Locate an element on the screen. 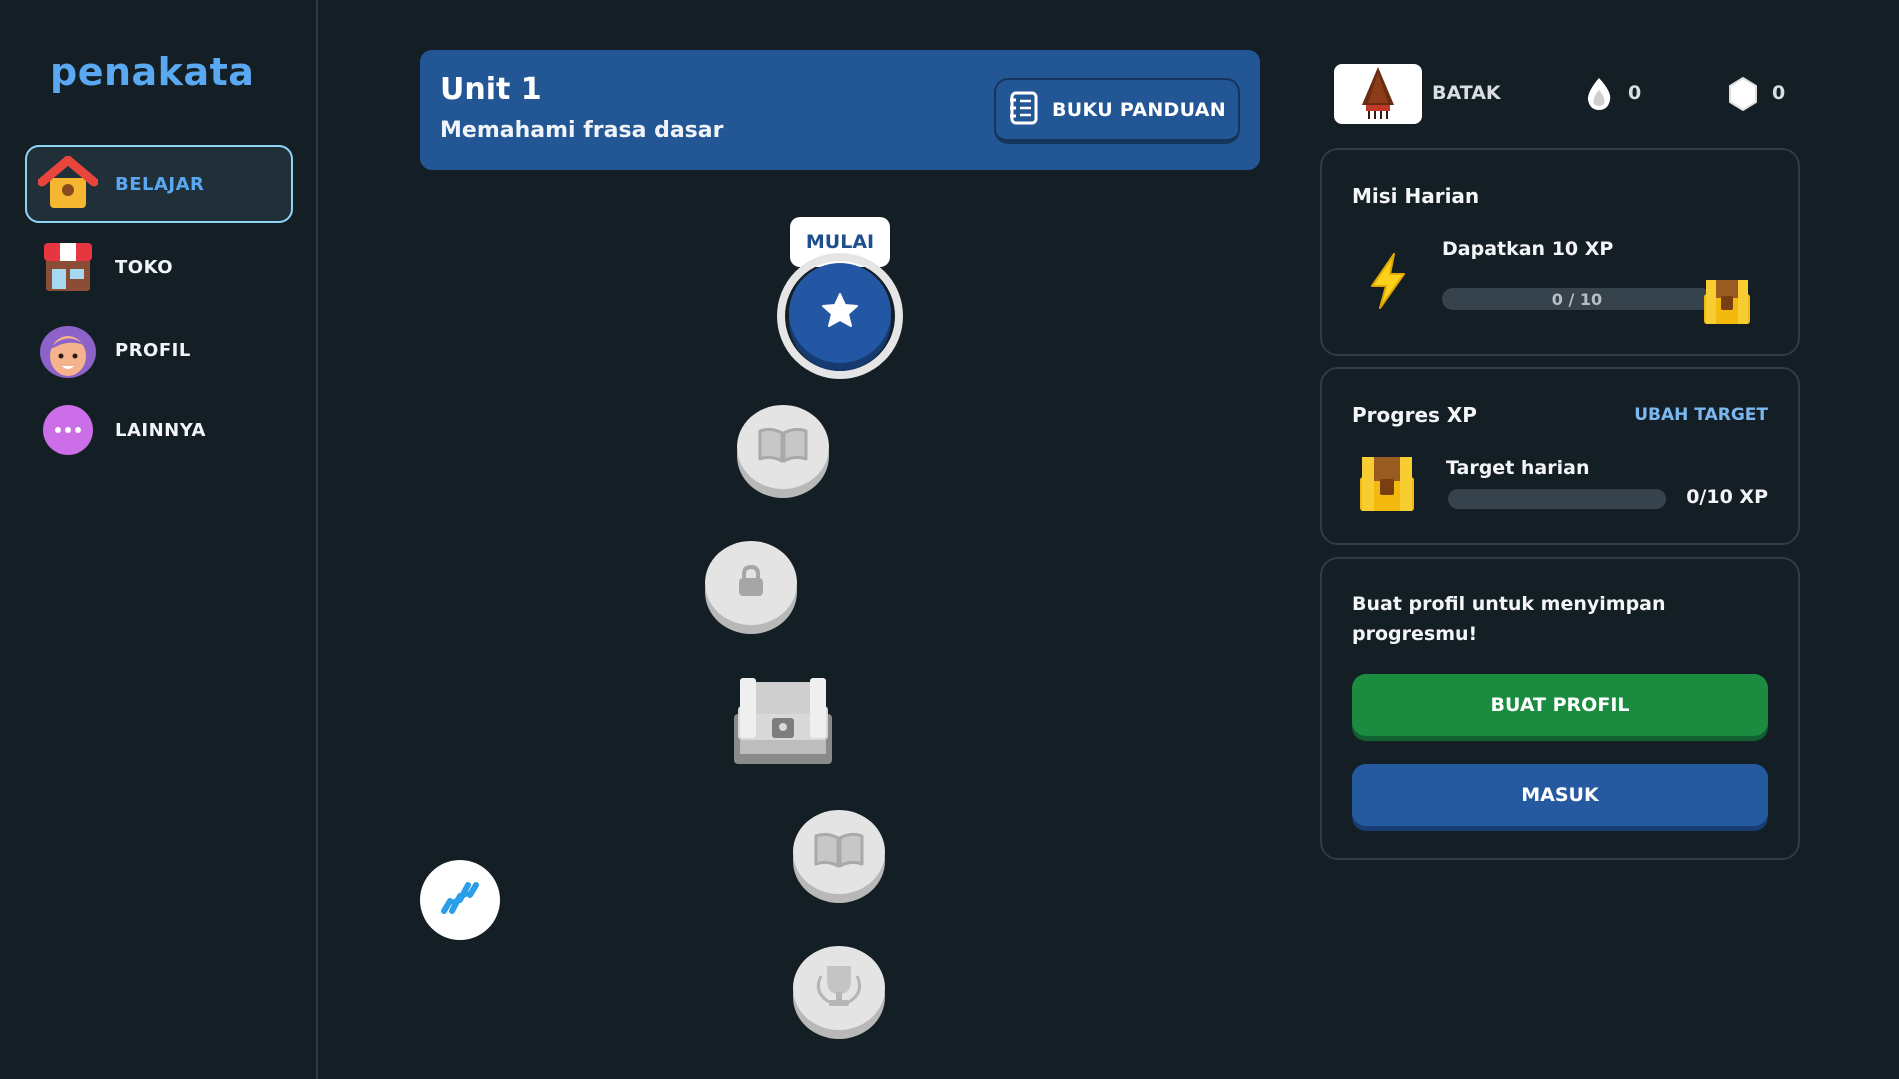  change-target-link: UBAH TARGET is located at coordinates (1701, 415).